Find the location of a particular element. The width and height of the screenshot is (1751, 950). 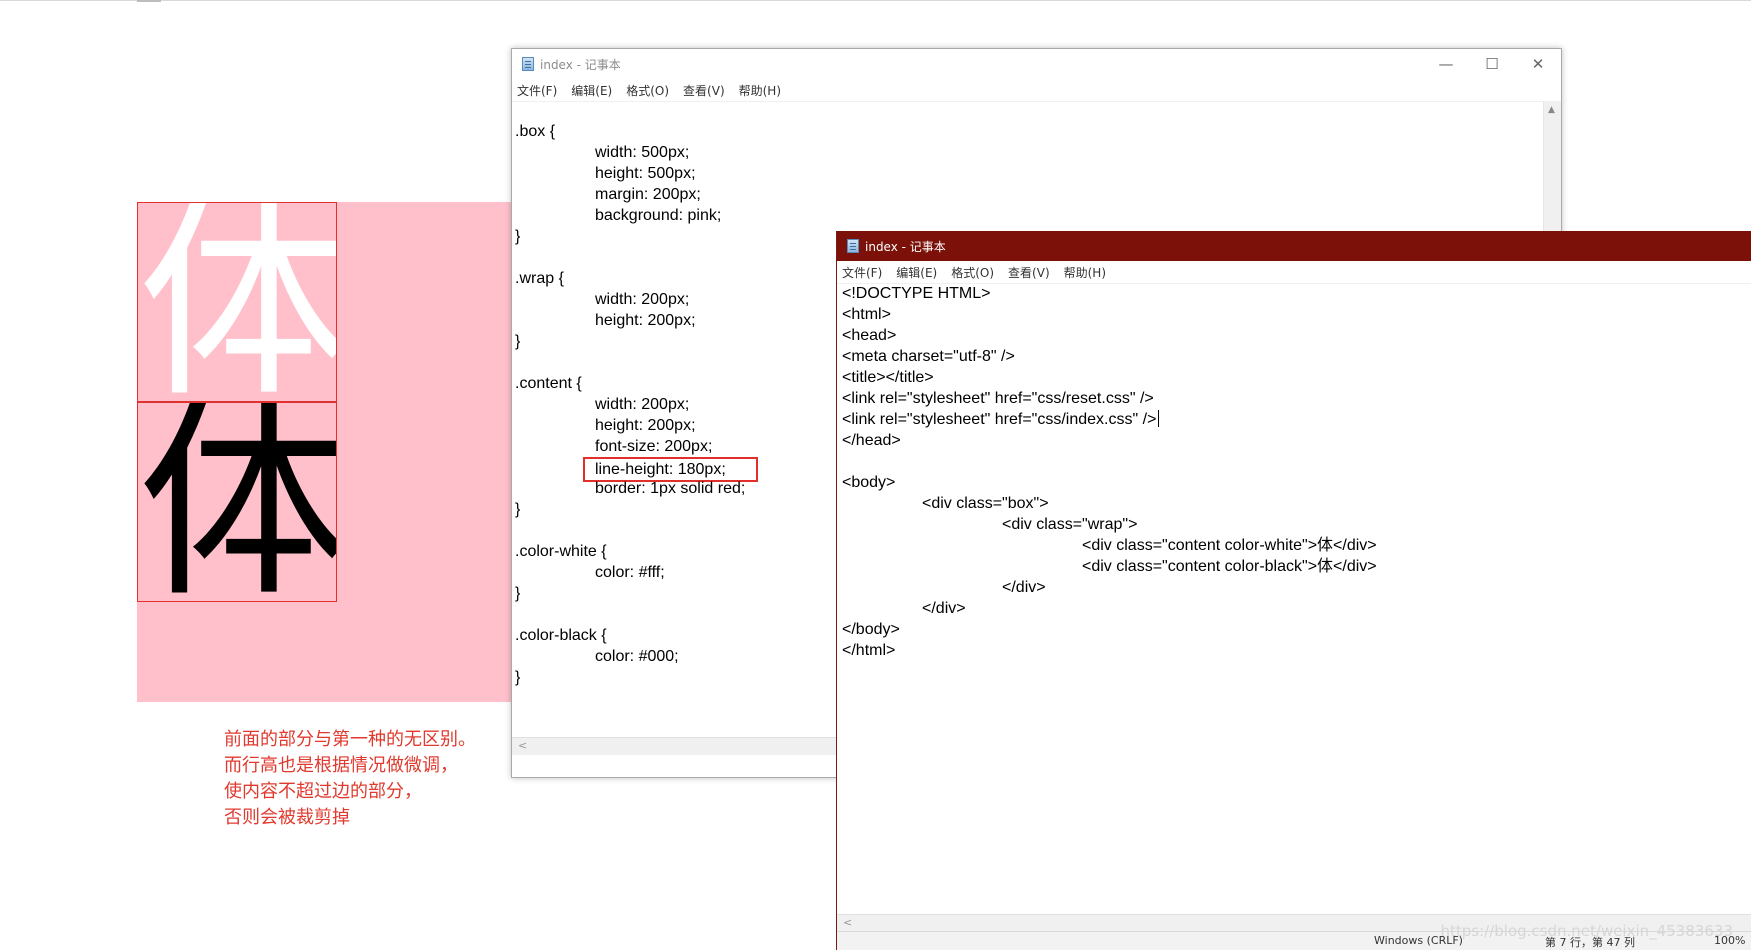

text-cursor is located at coordinates (1159, 418).